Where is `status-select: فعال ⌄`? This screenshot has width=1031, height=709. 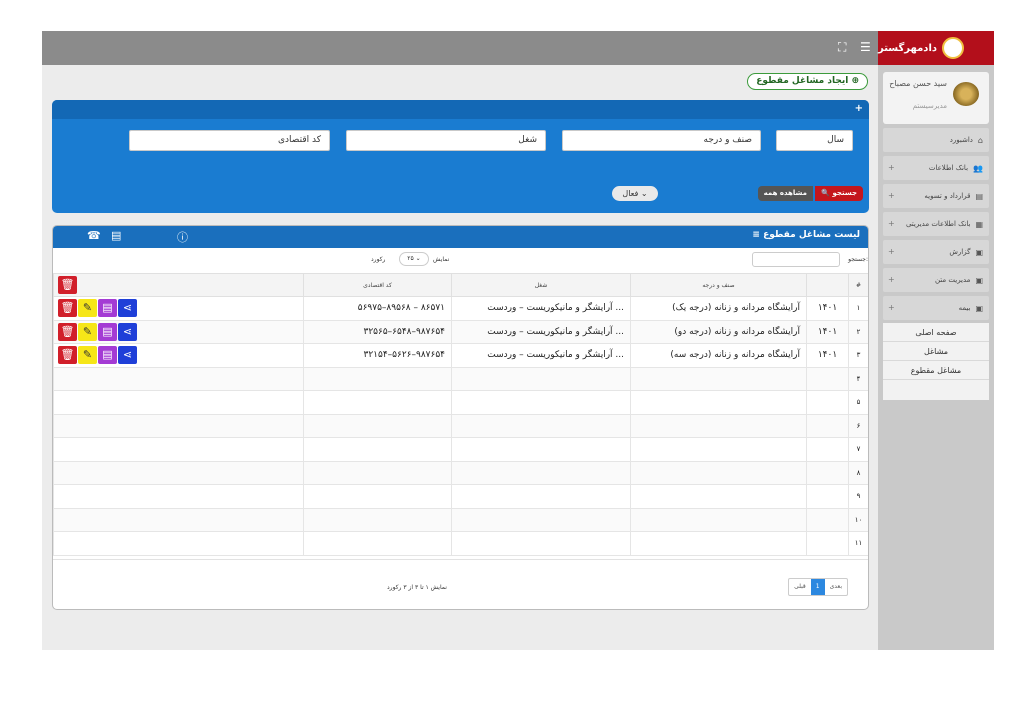 status-select: فعال ⌄ is located at coordinates (635, 193).